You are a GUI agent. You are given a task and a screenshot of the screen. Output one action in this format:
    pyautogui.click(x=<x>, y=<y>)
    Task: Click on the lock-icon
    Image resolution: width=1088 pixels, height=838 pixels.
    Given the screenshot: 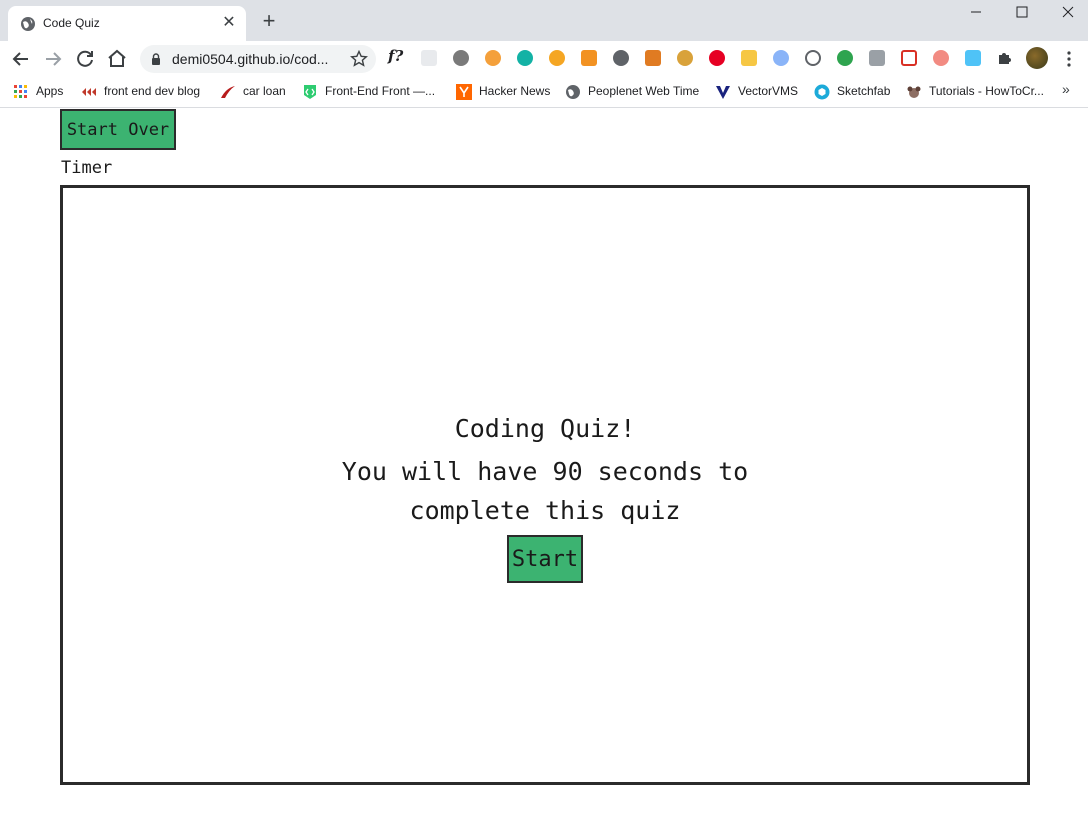 What is the action you would take?
    pyautogui.click(x=156, y=59)
    